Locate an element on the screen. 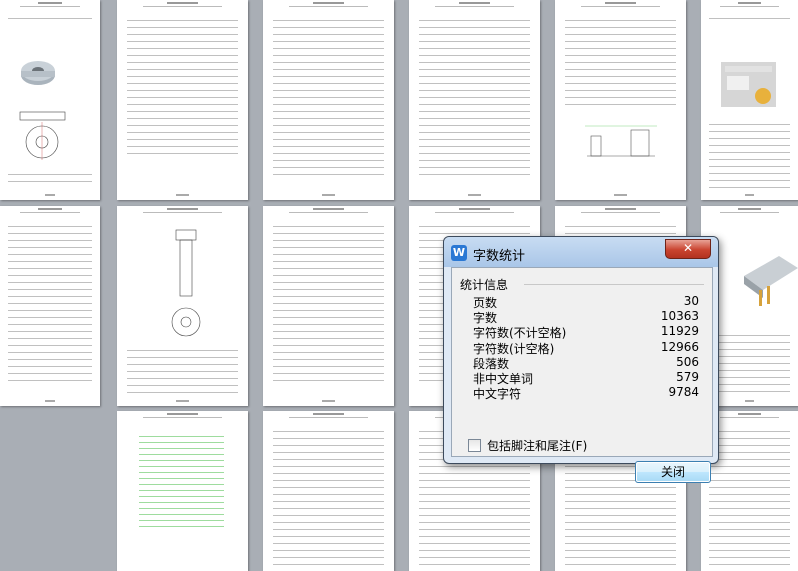 Image resolution: width=798 pixels, height=571 pixels. stat-value: 10363 is located at coordinates (679, 316).